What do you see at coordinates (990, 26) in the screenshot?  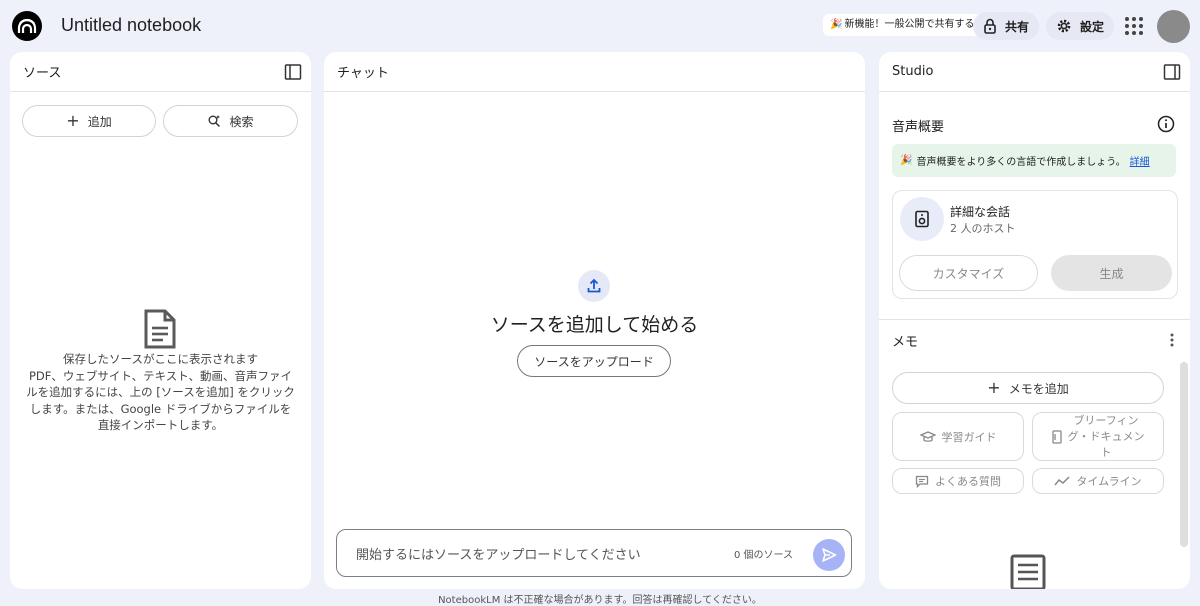 I see `lock-icon` at bounding box center [990, 26].